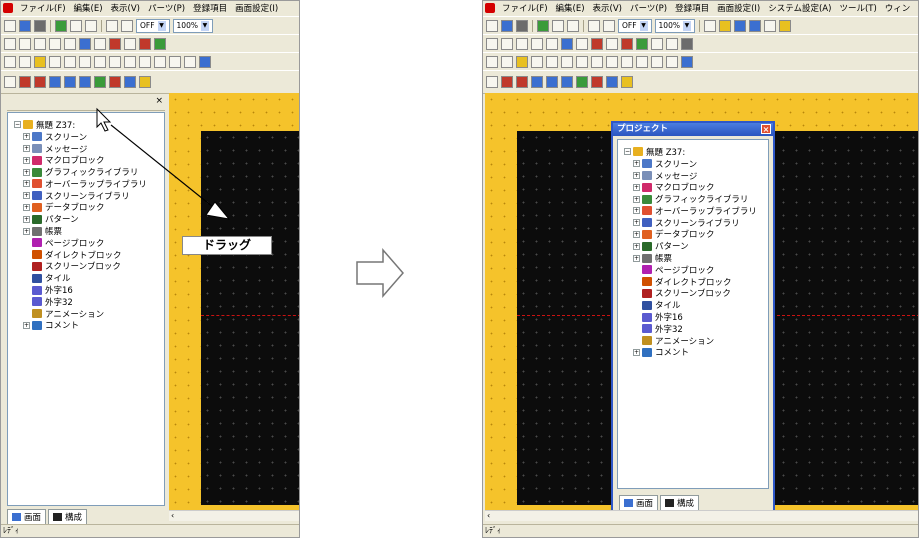 Image resolution: width=919 pixels, height=538 pixels. What do you see at coordinates (692, 8) in the screenshot?
I see `menu-registered: 登録項目` at bounding box center [692, 8].